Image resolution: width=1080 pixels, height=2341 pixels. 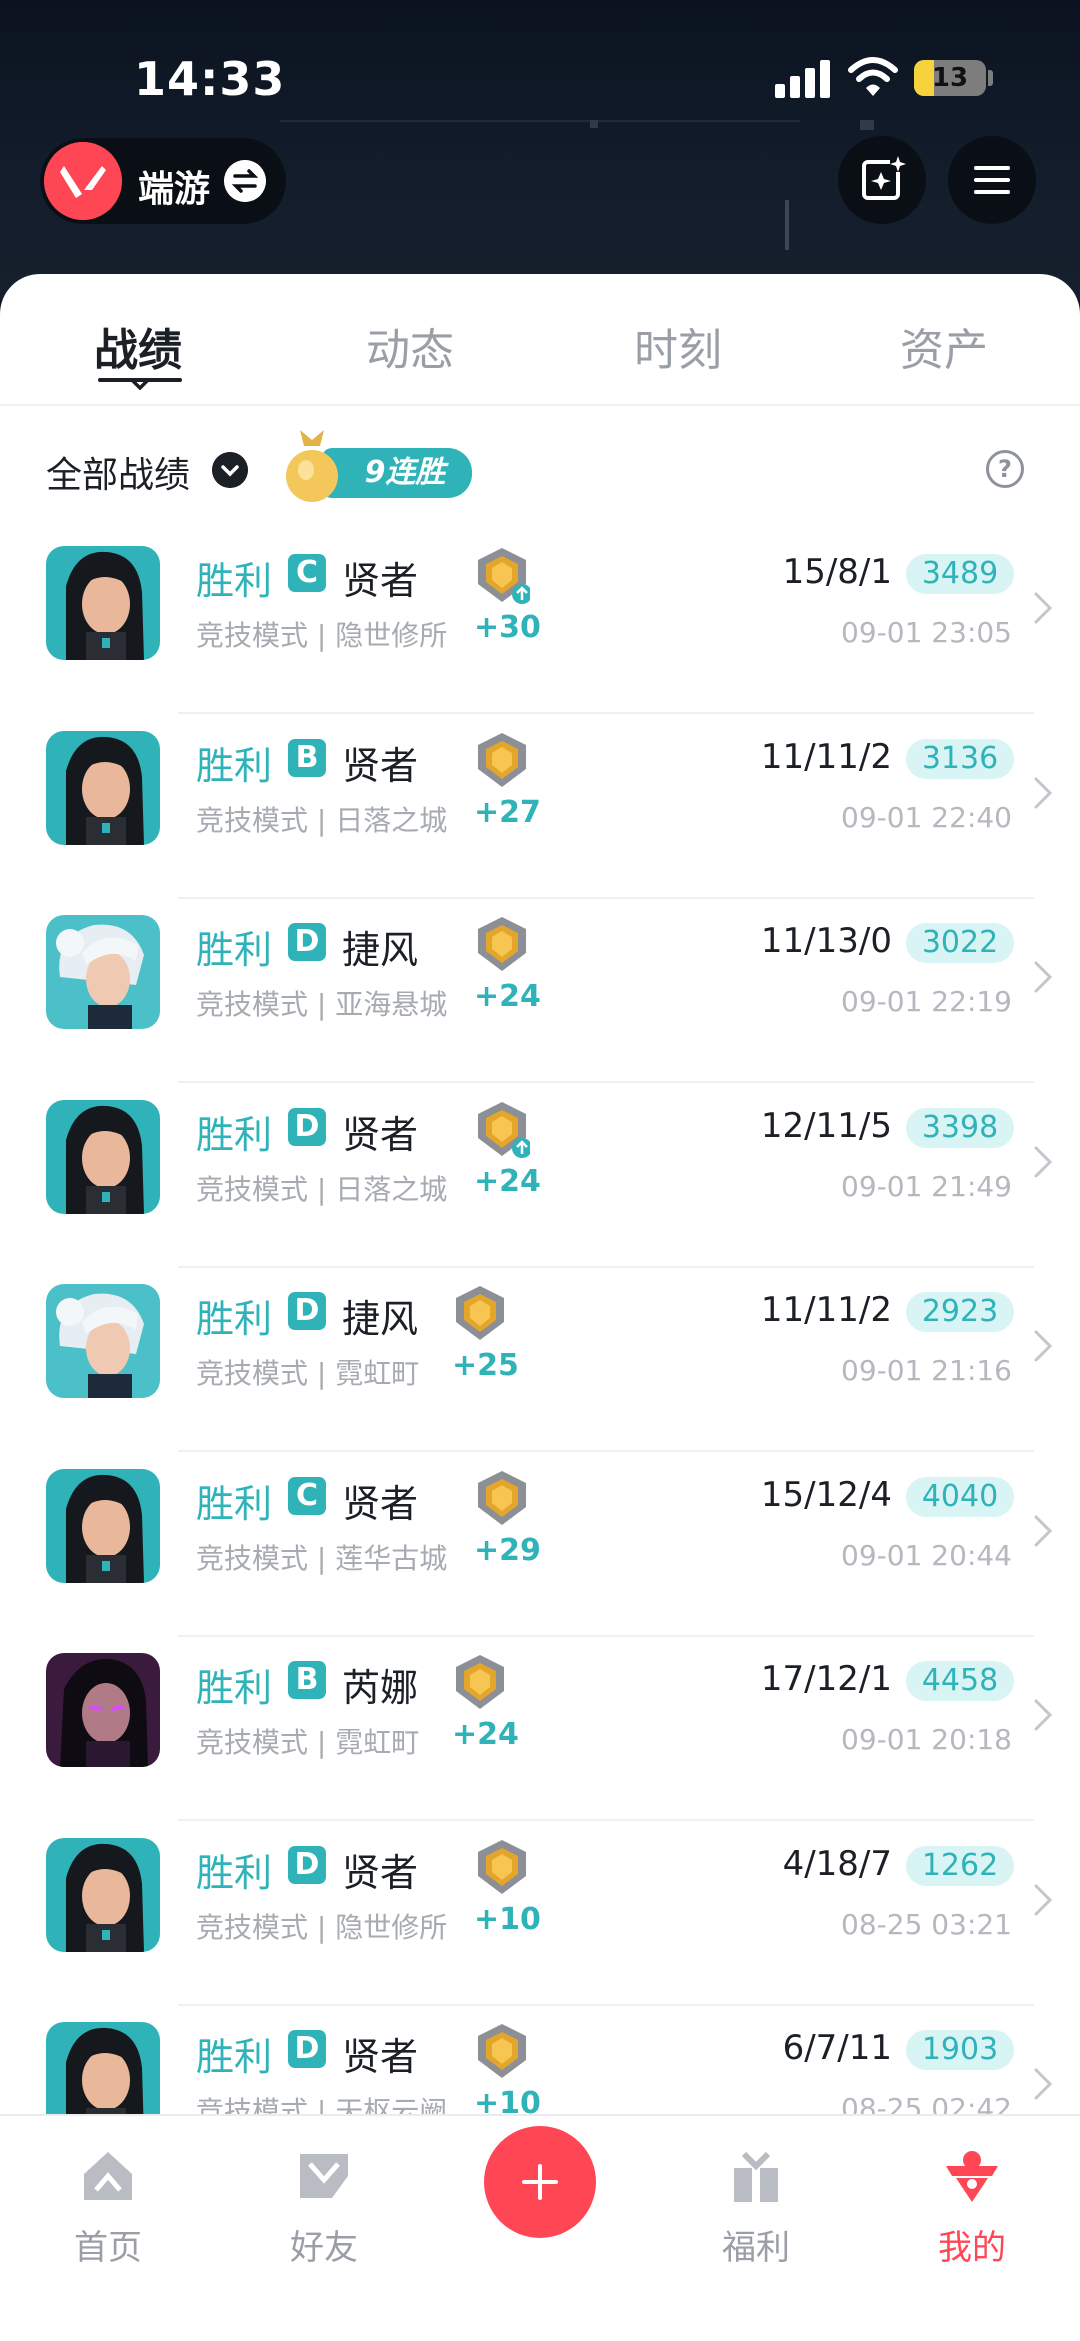 I want to click on combat-score: 1903, so click(x=960, y=2050).